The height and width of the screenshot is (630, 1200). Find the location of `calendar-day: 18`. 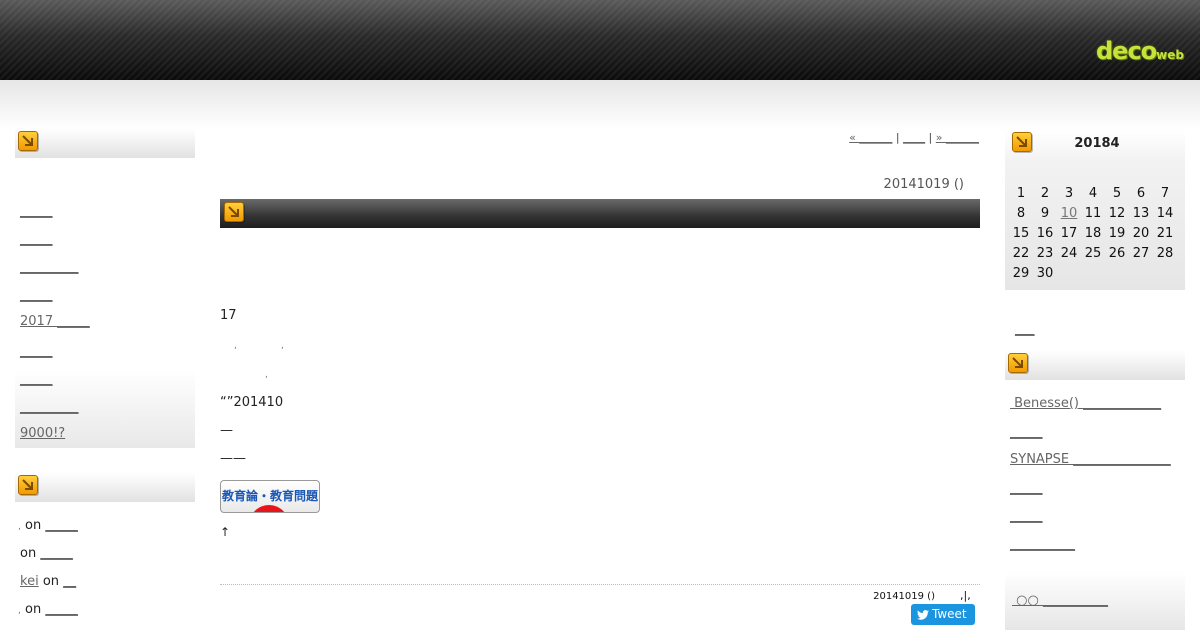

calendar-day: 18 is located at coordinates (1093, 233).